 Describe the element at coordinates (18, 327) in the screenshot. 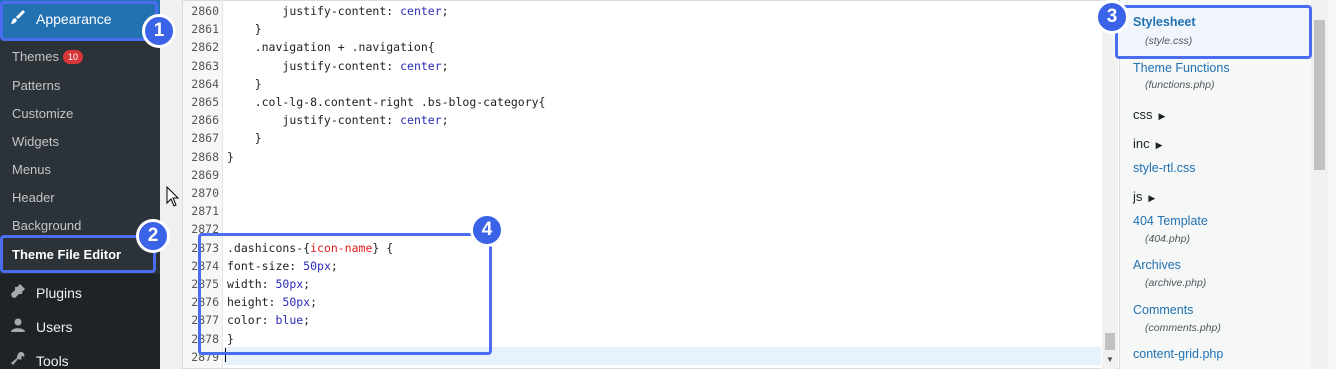

I see `user-icon` at that location.